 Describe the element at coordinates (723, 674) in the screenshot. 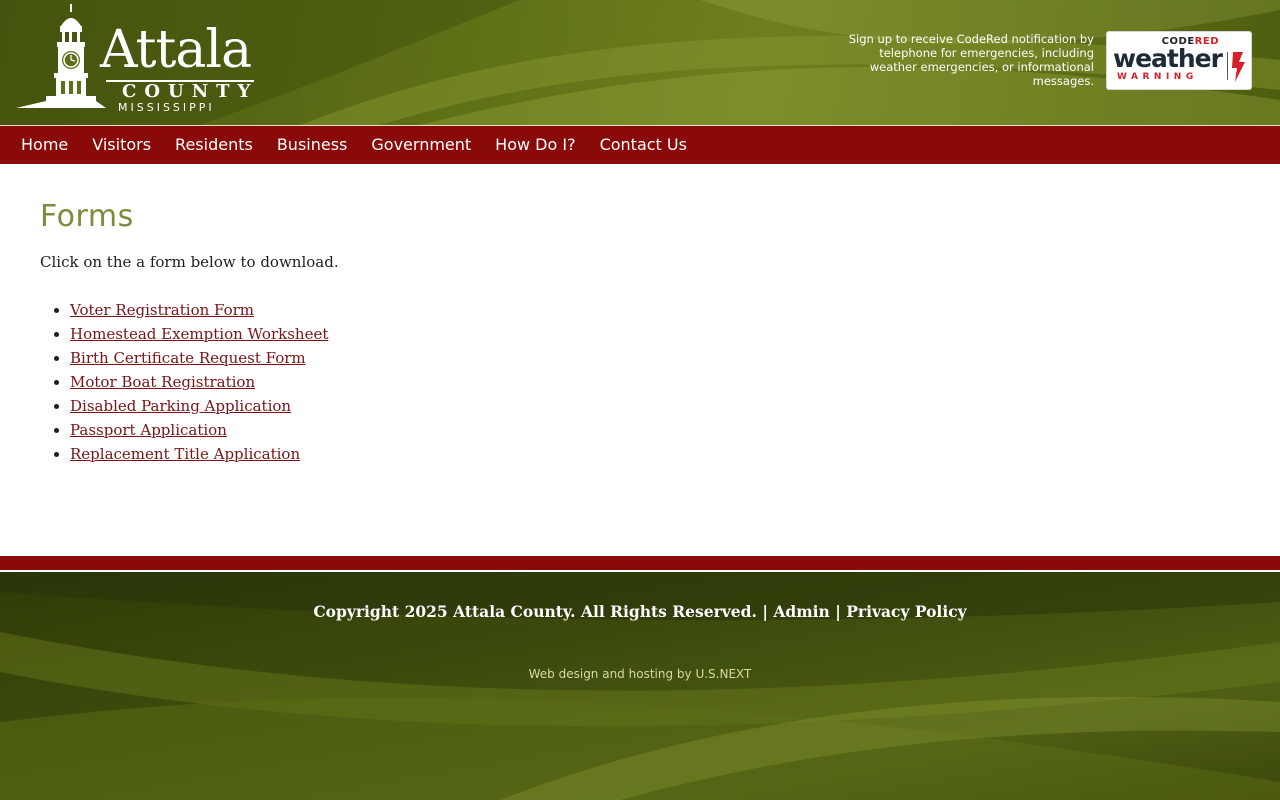

I see `usnext-link: U.S.NEXT` at that location.